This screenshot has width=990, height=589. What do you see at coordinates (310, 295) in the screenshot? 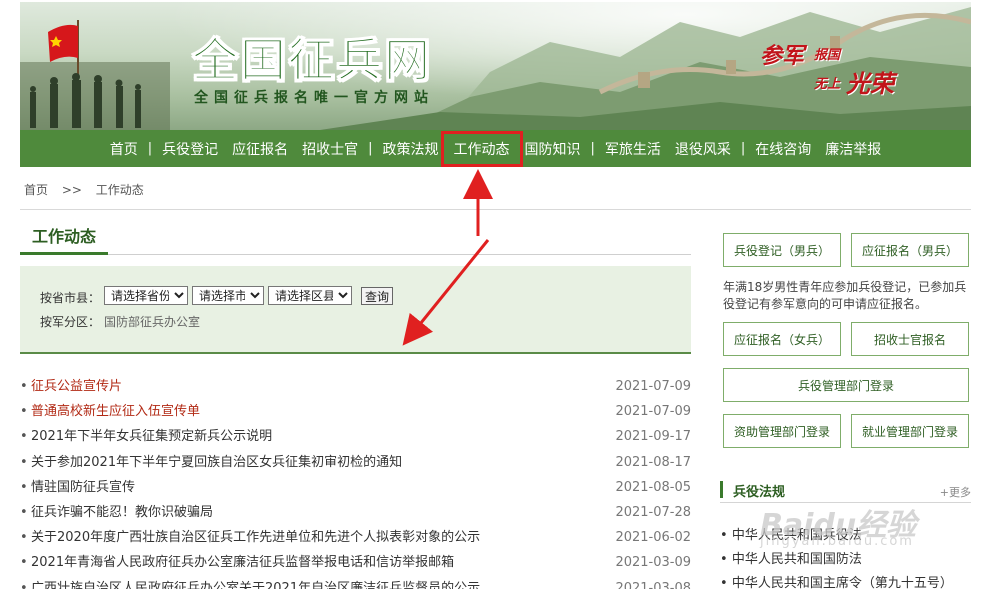
I see `county-select: 请选择区县` at bounding box center [310, 295].